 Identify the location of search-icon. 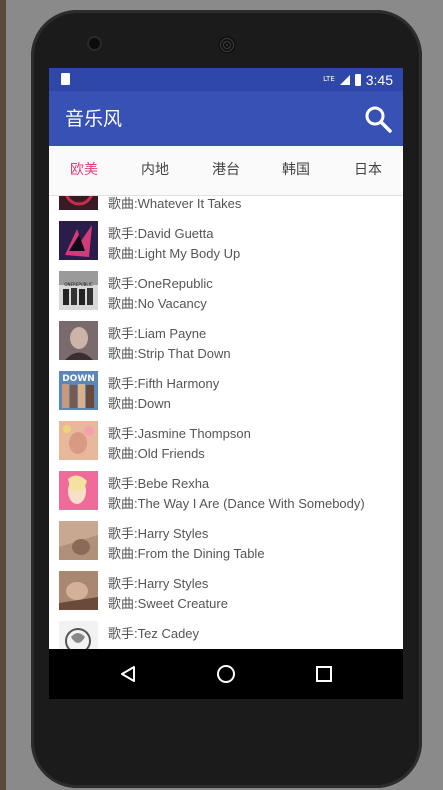
(378, 119).